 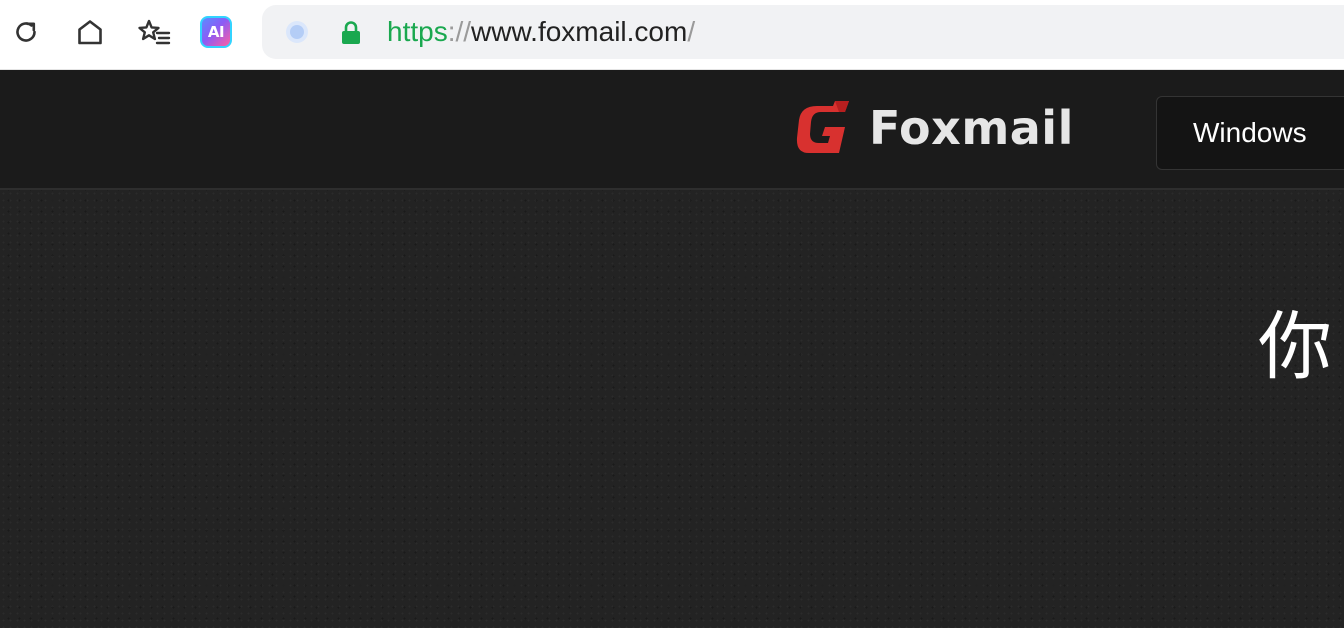 I want to click on home-icon, so click(x=90, y=32).